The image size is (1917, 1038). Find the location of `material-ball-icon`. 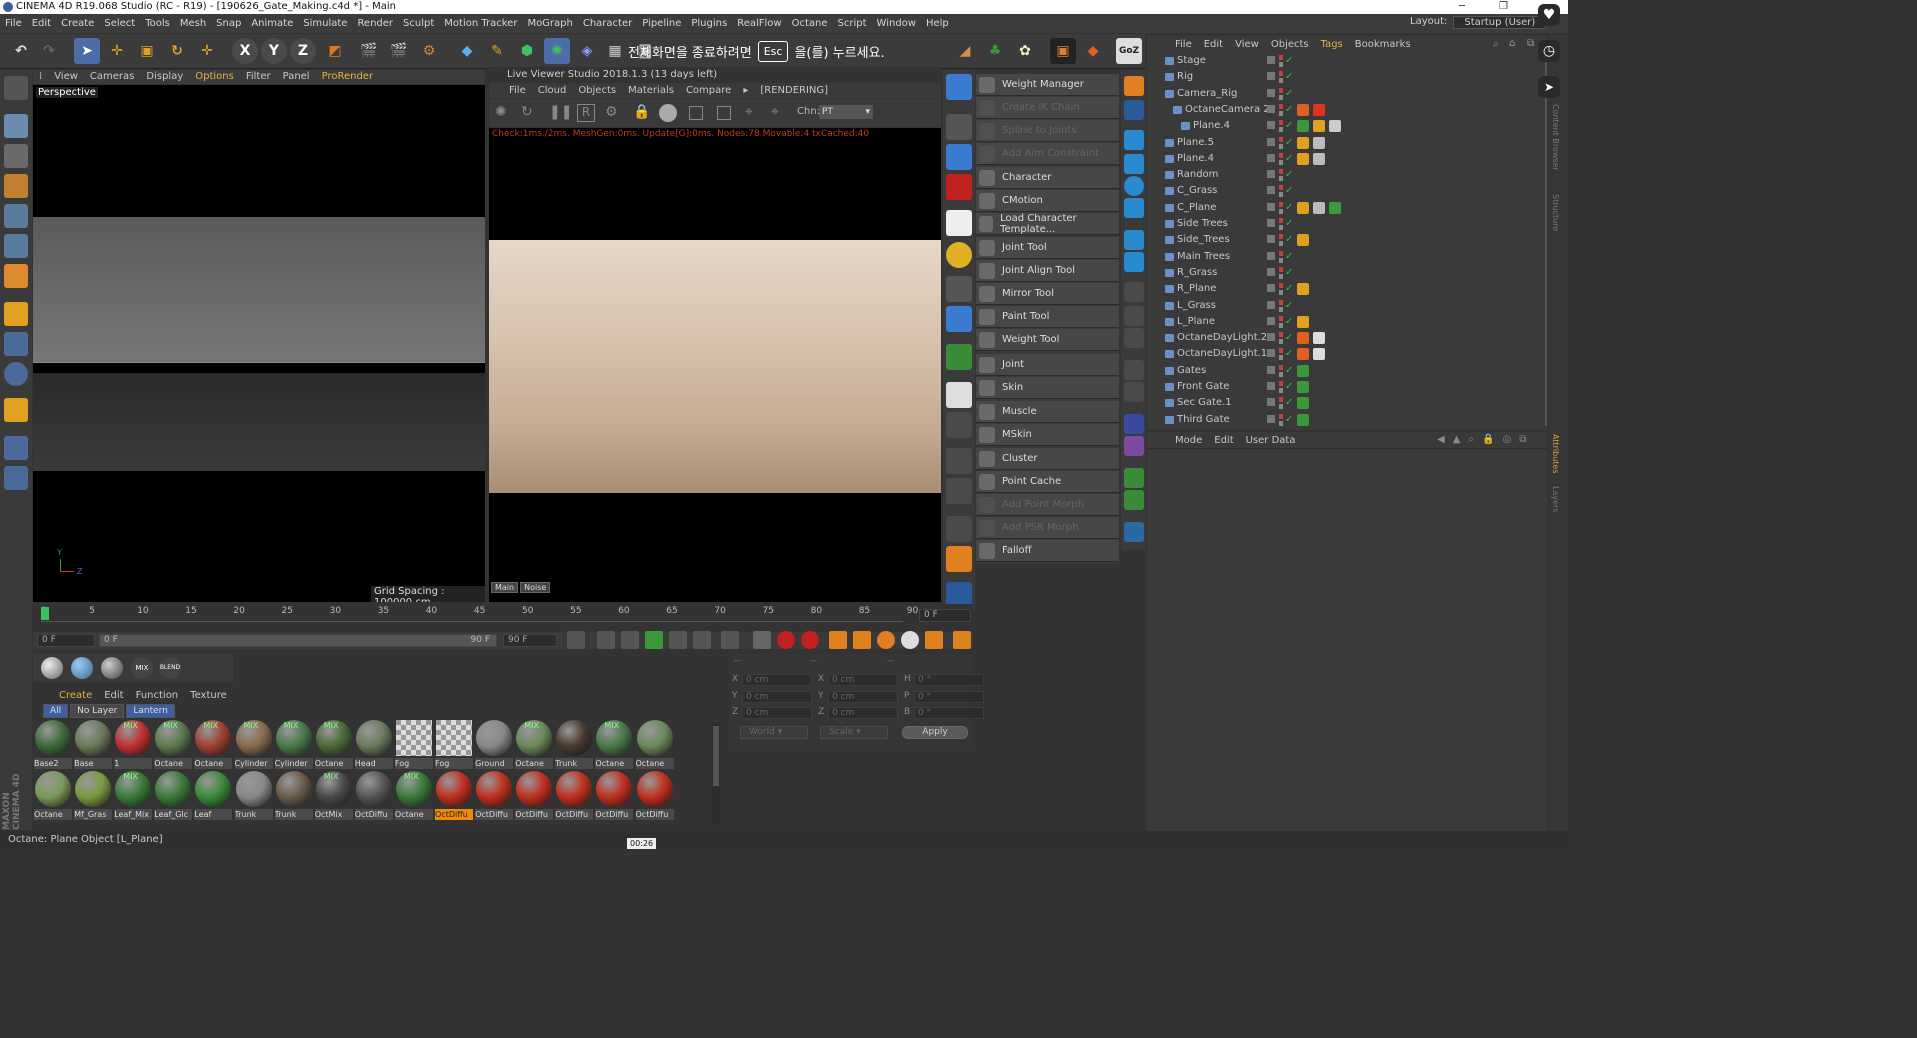

material-ball-icon is located at coordinates (668, 113).